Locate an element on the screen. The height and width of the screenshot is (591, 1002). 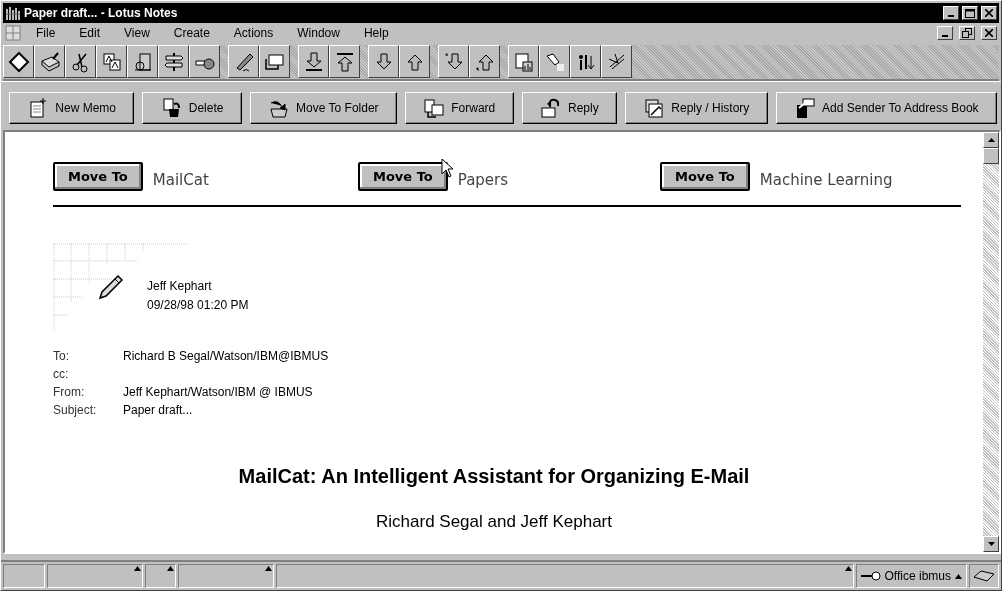
field-label: Subject: is located at coordinates (75, 410).